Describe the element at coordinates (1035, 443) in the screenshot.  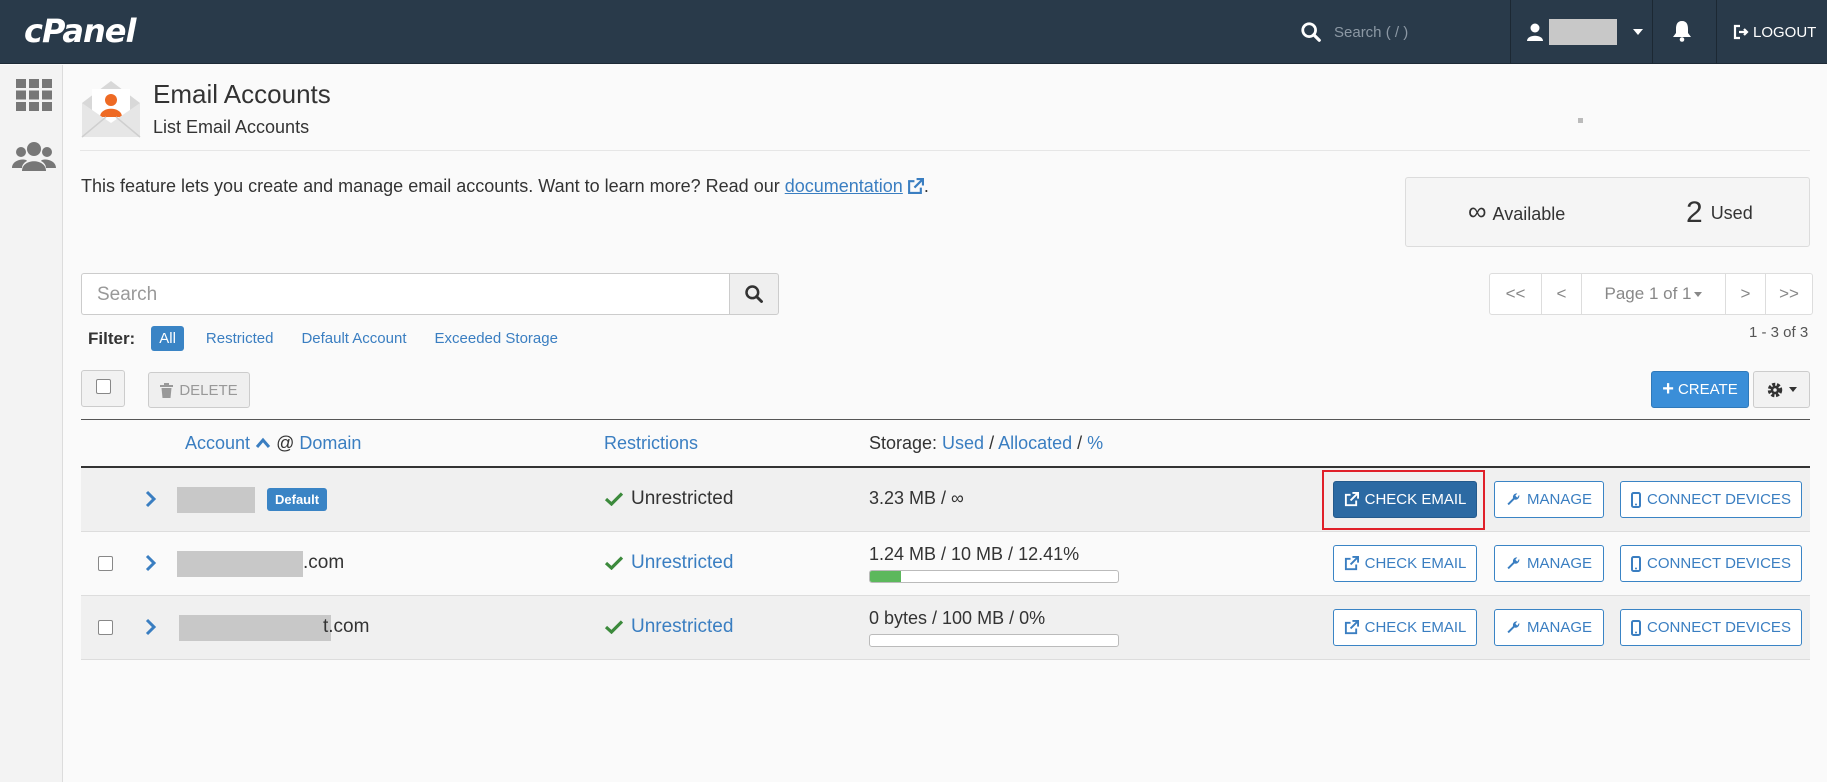
I see `sort-allocated-link: Allocated` at that location.